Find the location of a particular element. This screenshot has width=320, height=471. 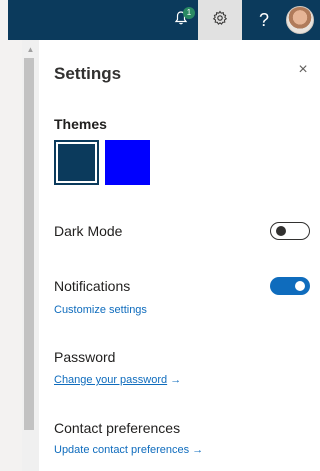

settings-button is located at coordinates (220, 20).